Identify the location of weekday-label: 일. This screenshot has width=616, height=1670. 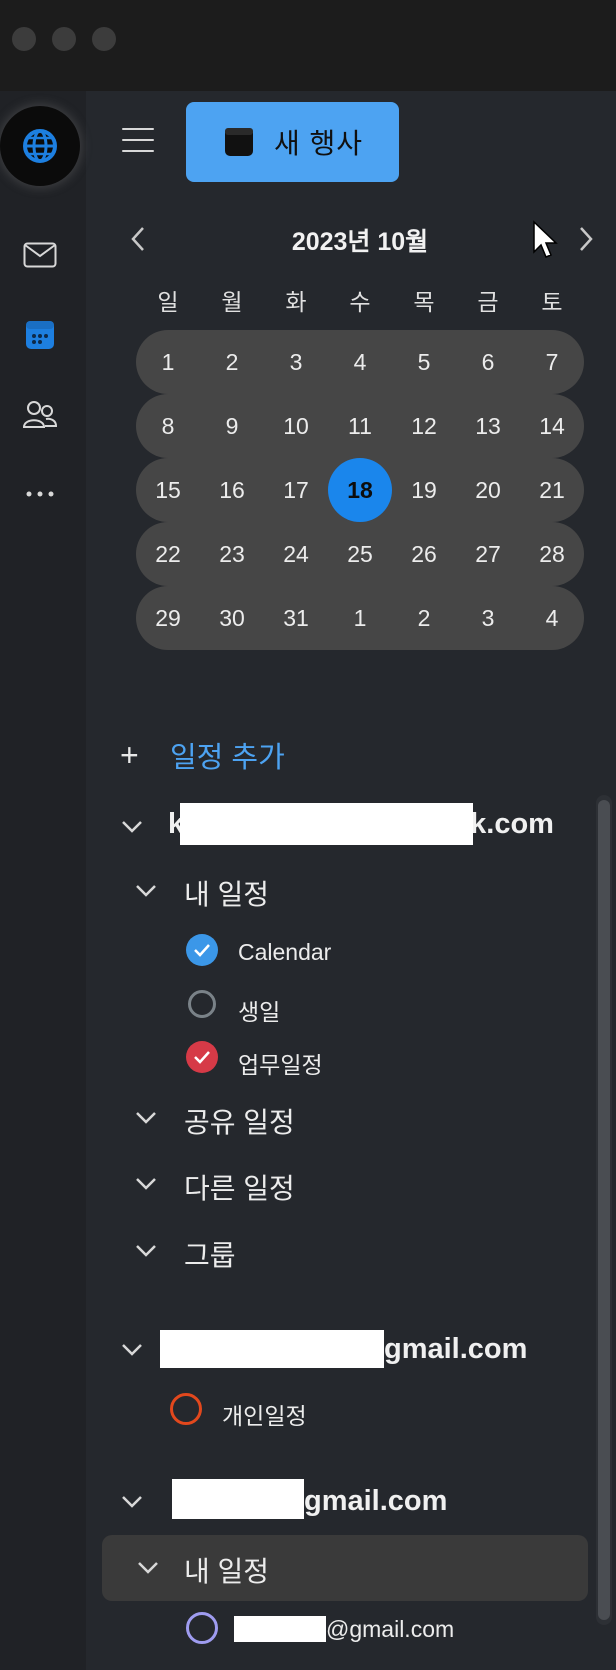
(168, 302).